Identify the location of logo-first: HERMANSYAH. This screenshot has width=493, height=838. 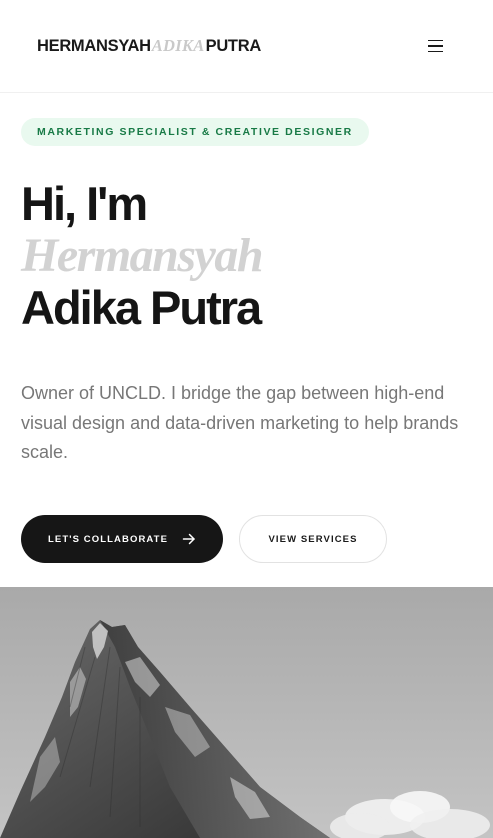
(94, 46).